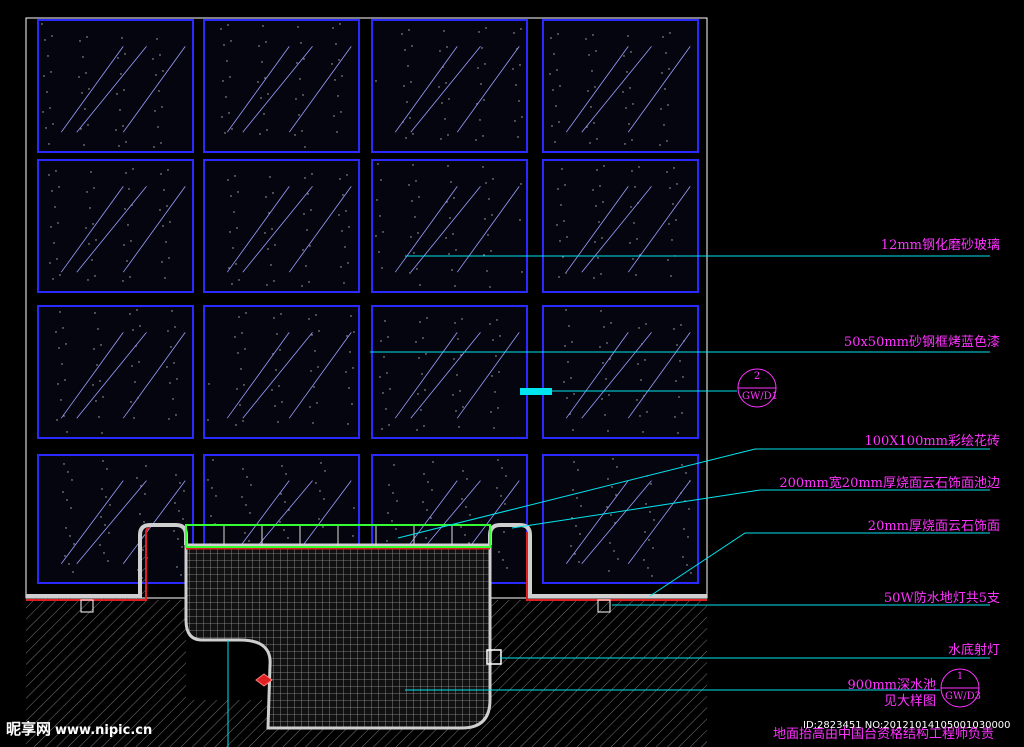 The width and height of the screenshot is (1024, 747). Describe the element at coordinates (757, 376) in the screenshot. I see `detail-ref-2-number: 2` at that location.